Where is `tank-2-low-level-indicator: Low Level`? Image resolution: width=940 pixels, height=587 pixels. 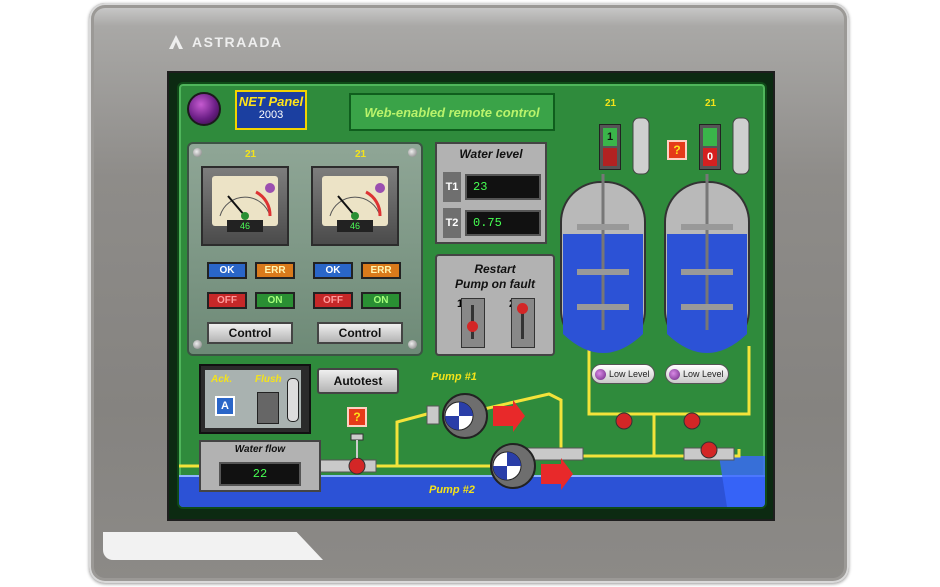
tank-2-low-level-indicator: Low Level is located at coordinates (697, 374).